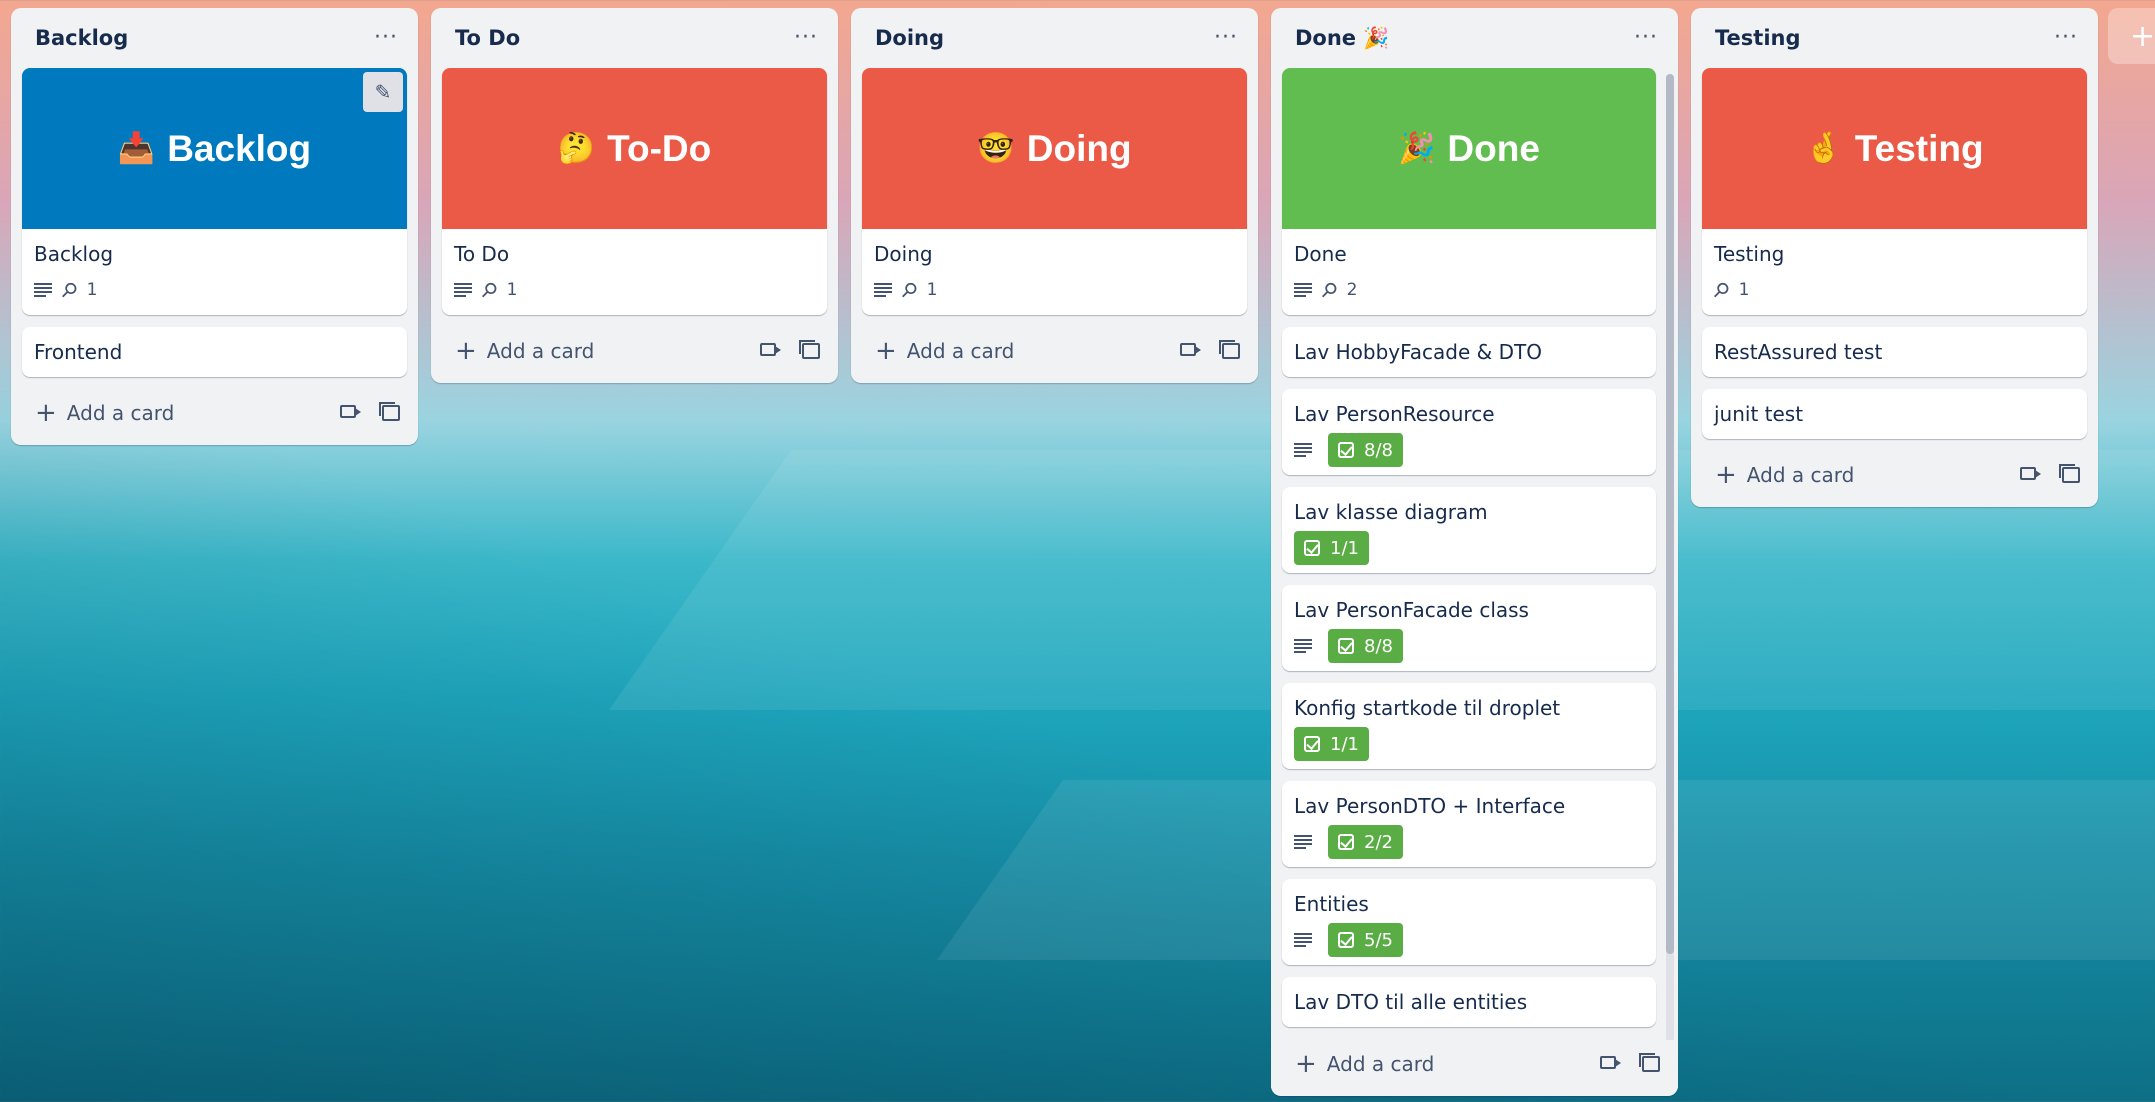 This screenshot has height=1102, width=2155. Describe the element at coordinates (1342, 38) in the screenshot. I see `list-title: Done 🎉` at that location.